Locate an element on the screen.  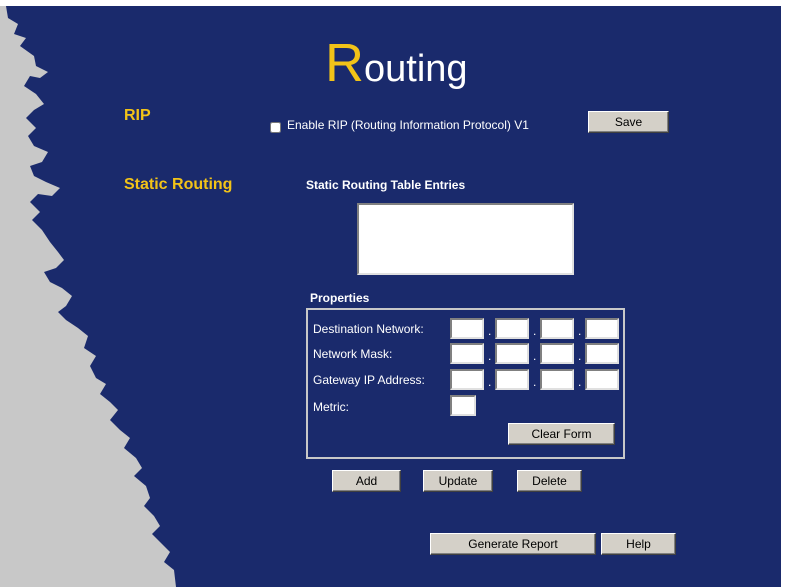
title-rest: outing is located at coordinates (416, 69).